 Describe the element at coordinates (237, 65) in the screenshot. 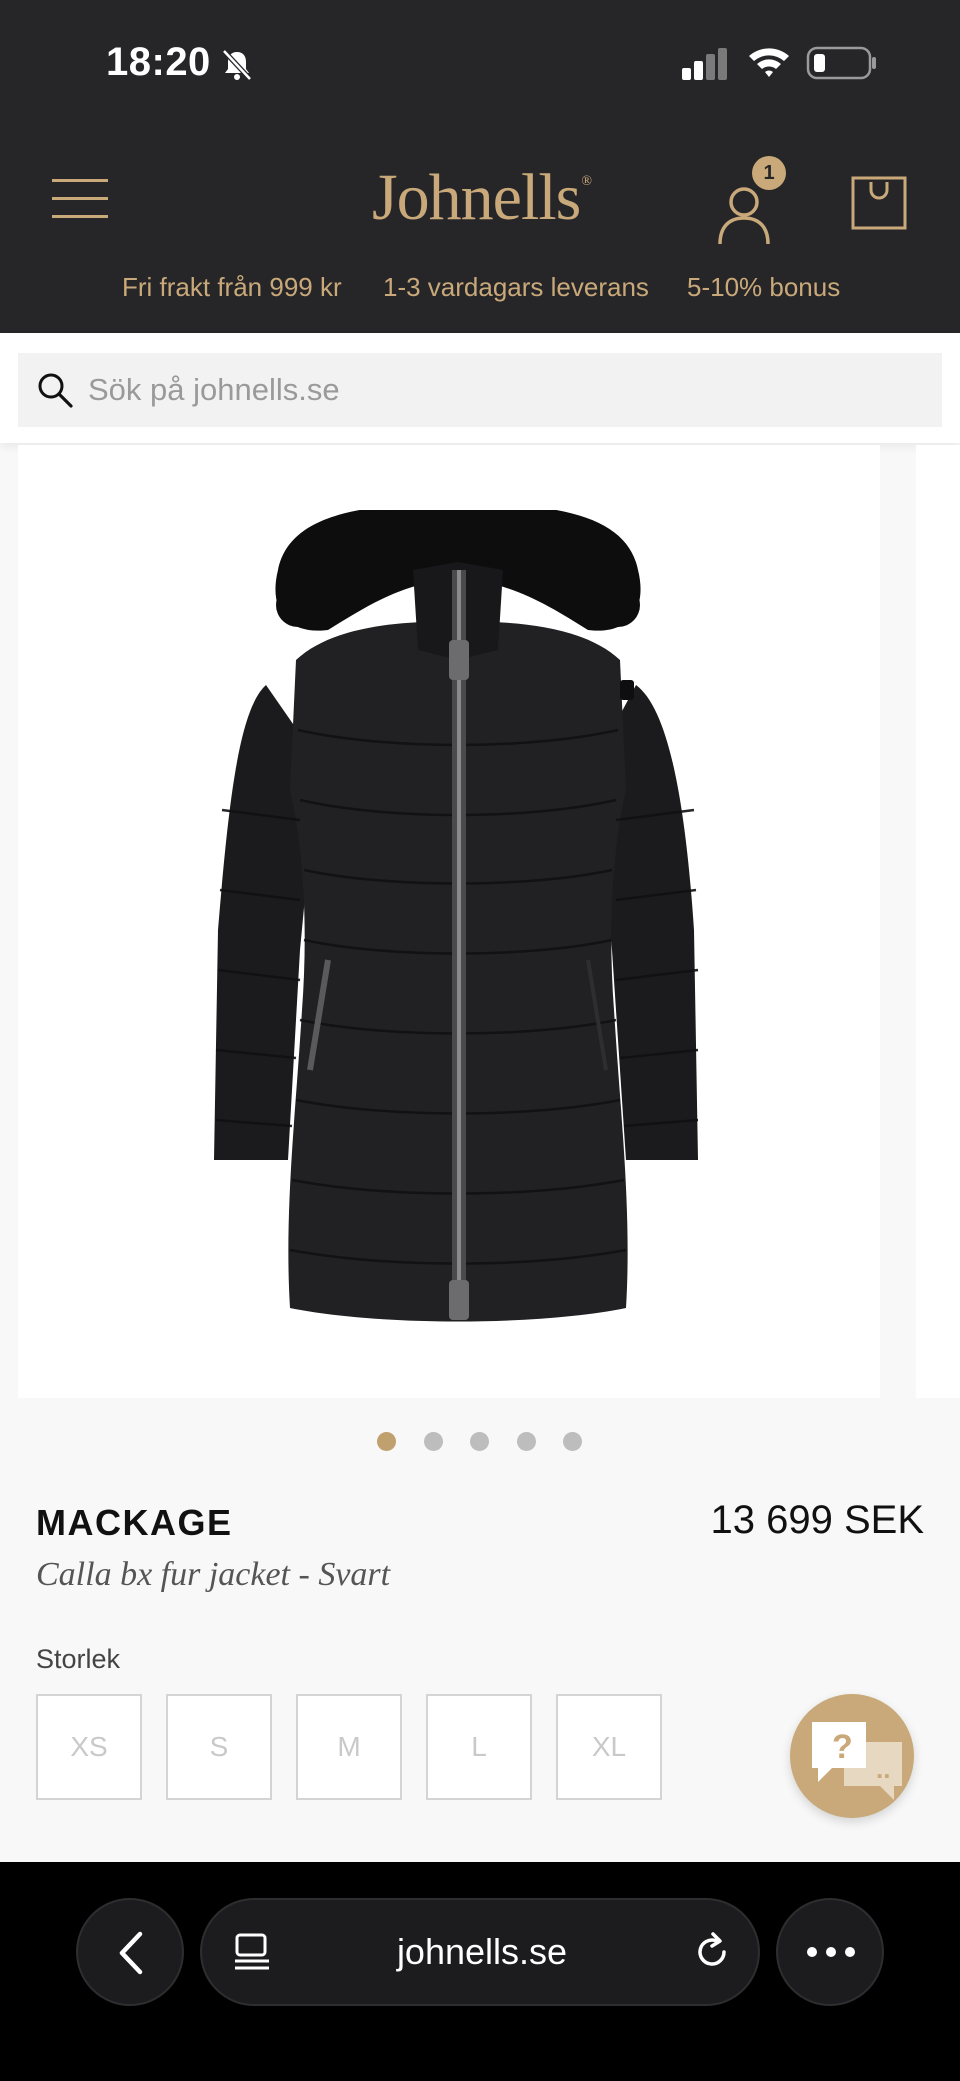

I see `bell-slash-icon` at that location.